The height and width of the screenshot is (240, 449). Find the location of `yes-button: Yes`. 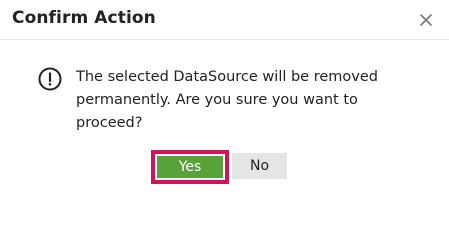

yes-button: Yes is located at coordinates (190, 167).